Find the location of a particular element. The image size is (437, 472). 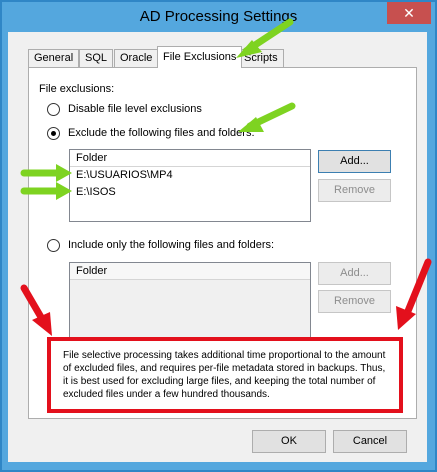

tab-file-exclusions: File Exclusions is located at coordinates (200, 57).